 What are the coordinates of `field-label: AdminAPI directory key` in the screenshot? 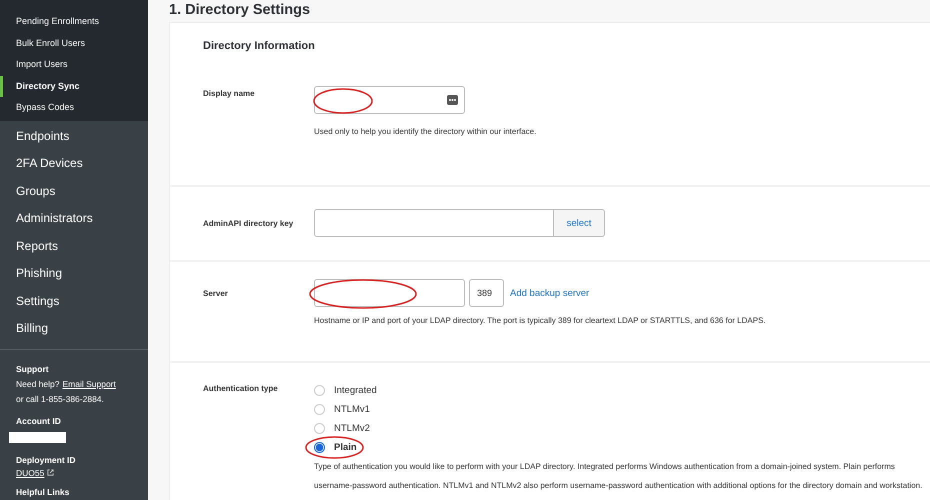 It's located at (248, 224).